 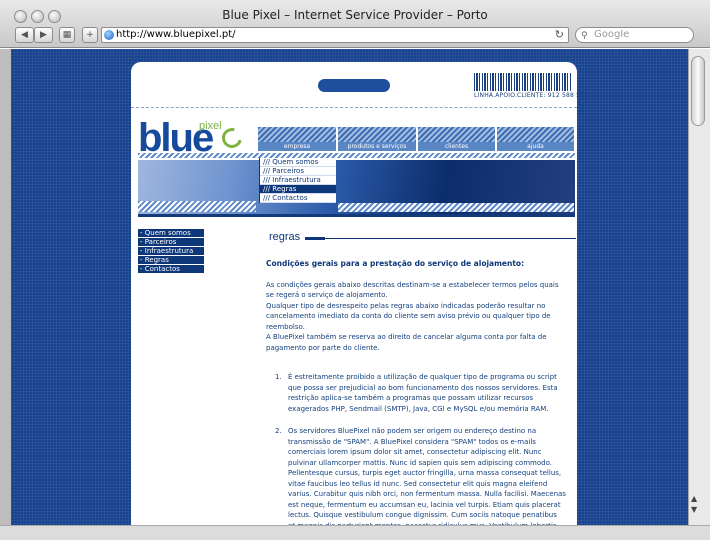 What do you see at coordinates (531, 95) in the screenshot?
I see `support-line: LINHA.APOIO.CLIENTE: 912 588 522` at bounding box center [531, 95].